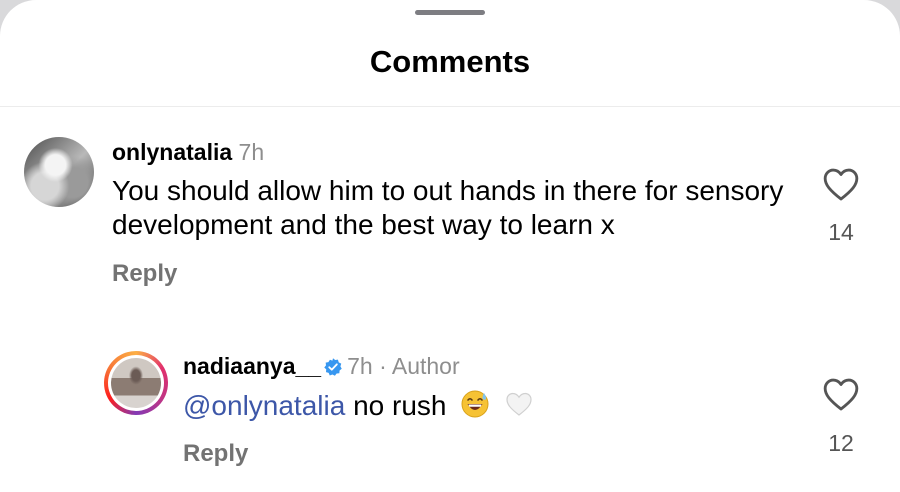  What do you see at coordinates (403, 366) in the screenshot?
I see `timestamp: 7h · Author` at bounding box center [403, 366].